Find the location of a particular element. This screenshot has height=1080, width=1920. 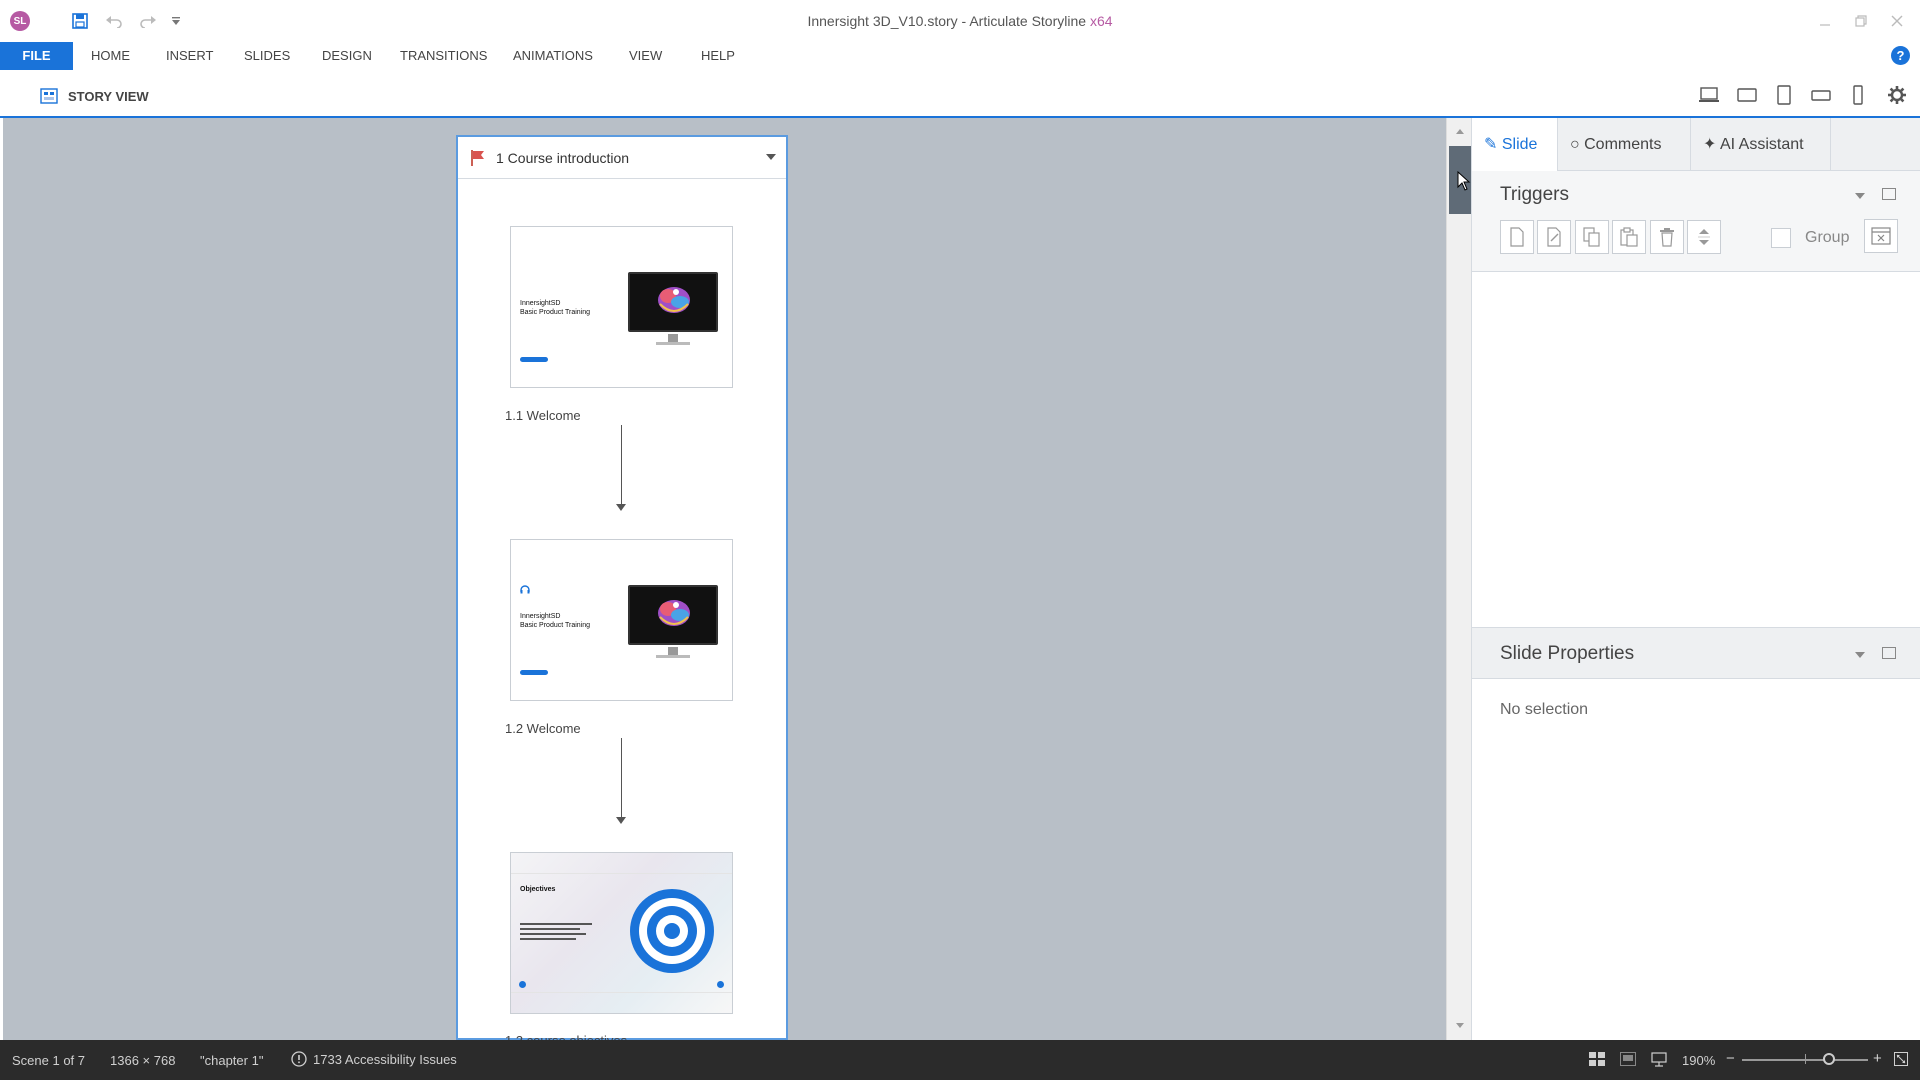

mouse-cursor-icon is located at coordinates (1464, 181).